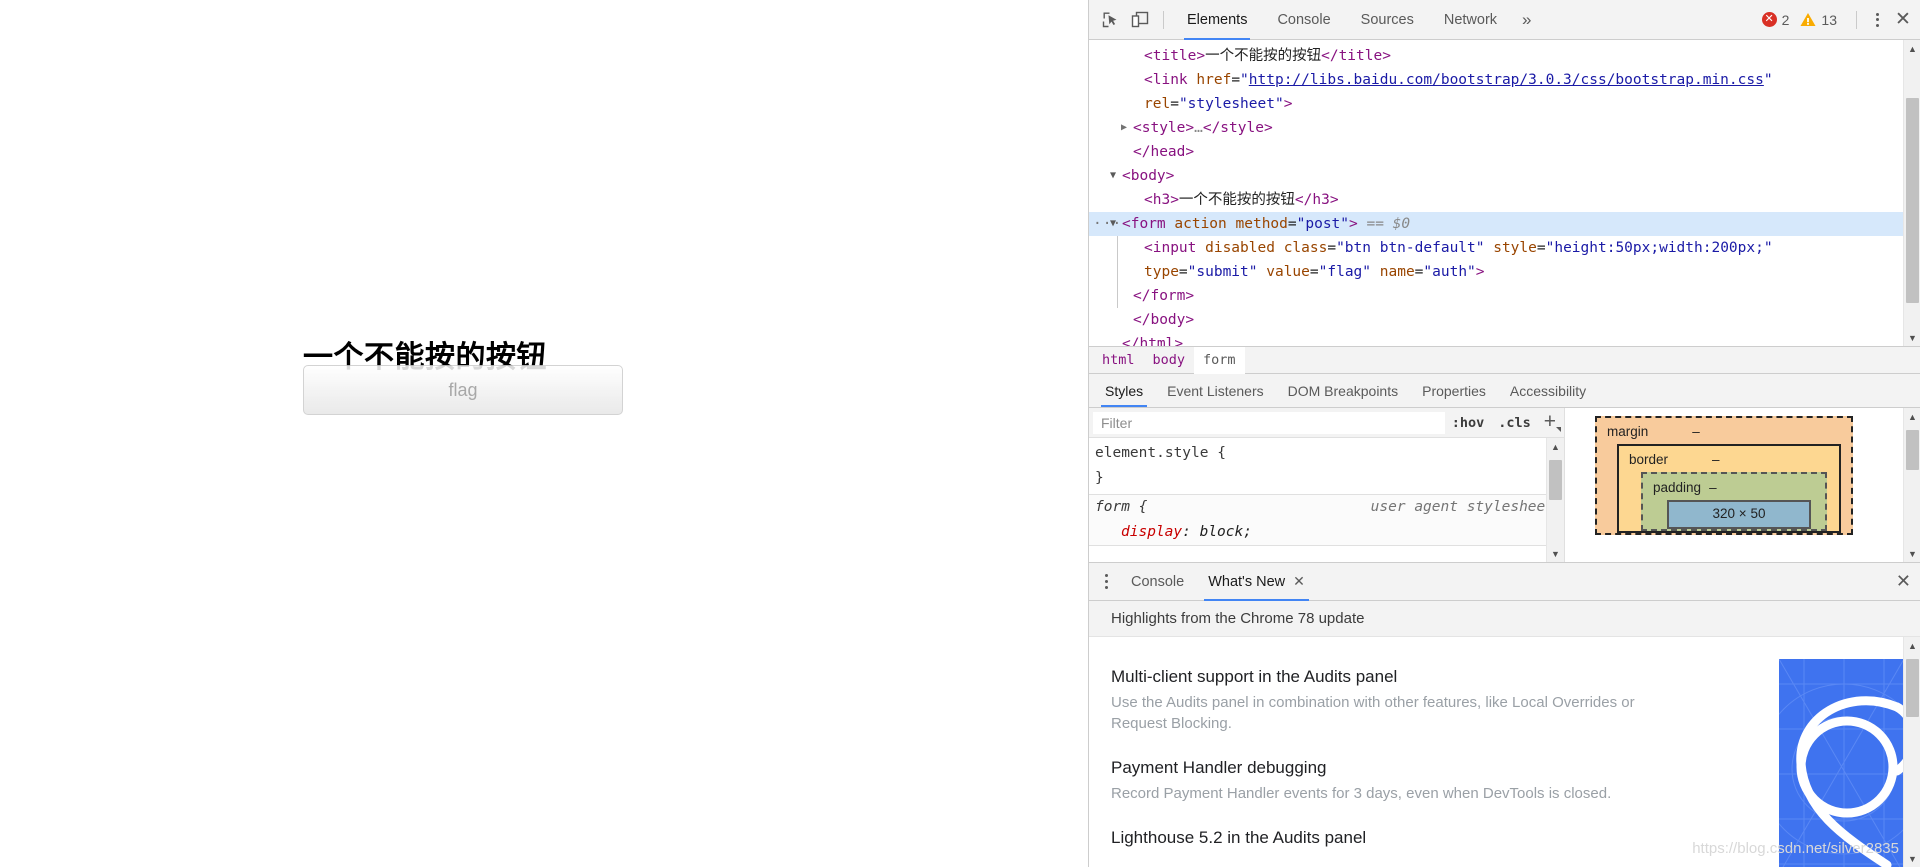 This screenshot has height=867, width=1920. What do you see at coordinates (1911, 485) in the screenshot?
I see `box-model-scrollbar: ▲ ▼` at bounding box center [1911, 485].